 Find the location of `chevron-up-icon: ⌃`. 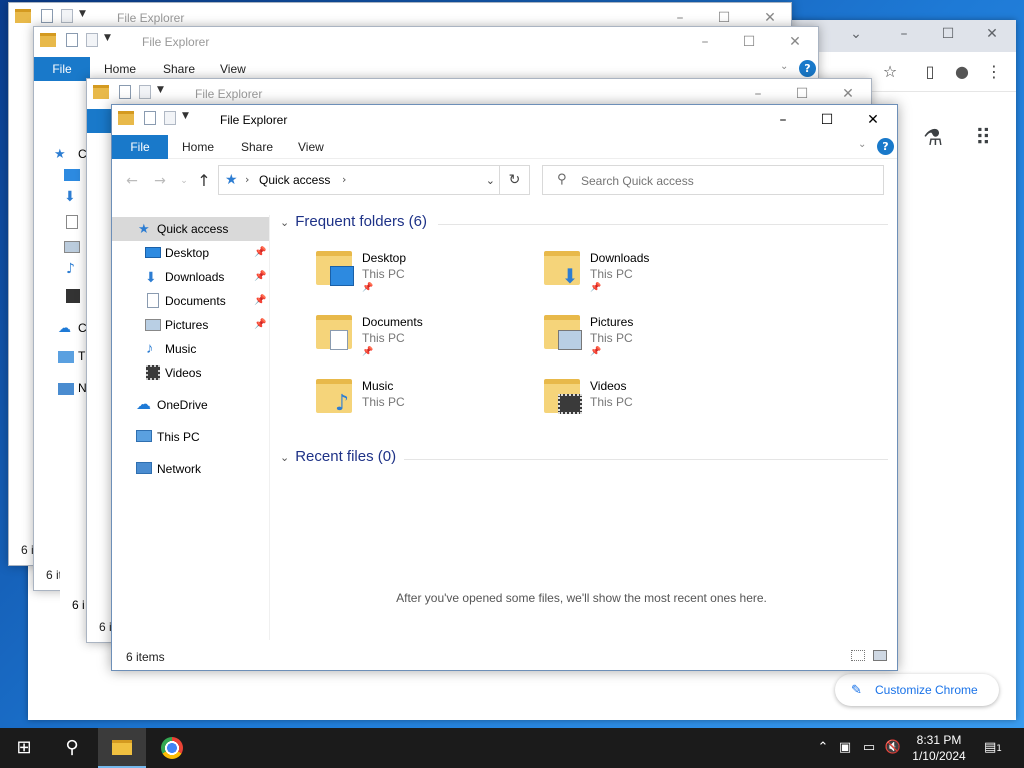

chevron-up-icon: ⌃ is located at coordinates (823, 748).